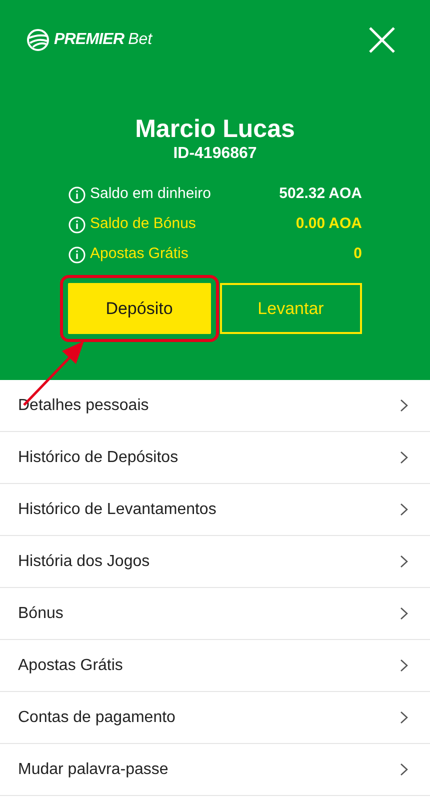 Image resolution: width=430 pixels, height=800 pixels. I want to click on menu-item: Contas de pagamento, so click(215, 718).